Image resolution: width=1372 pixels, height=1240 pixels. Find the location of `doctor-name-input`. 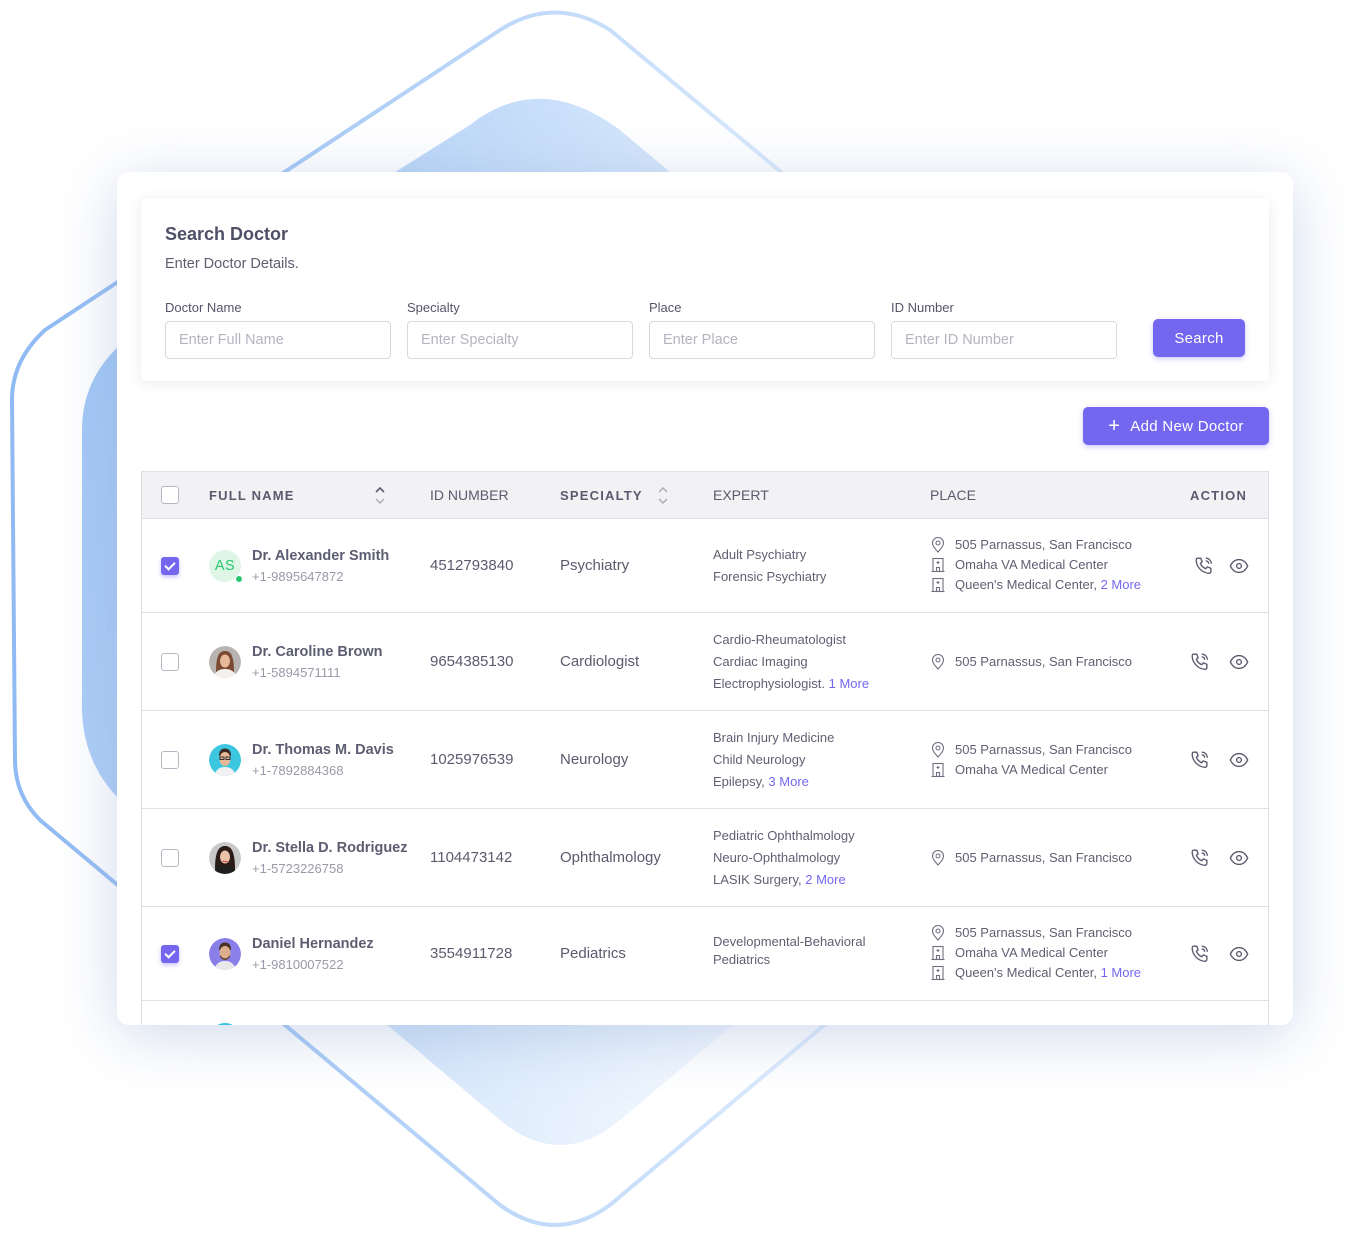

doctor-name-input is located at coordinates (278, 340).